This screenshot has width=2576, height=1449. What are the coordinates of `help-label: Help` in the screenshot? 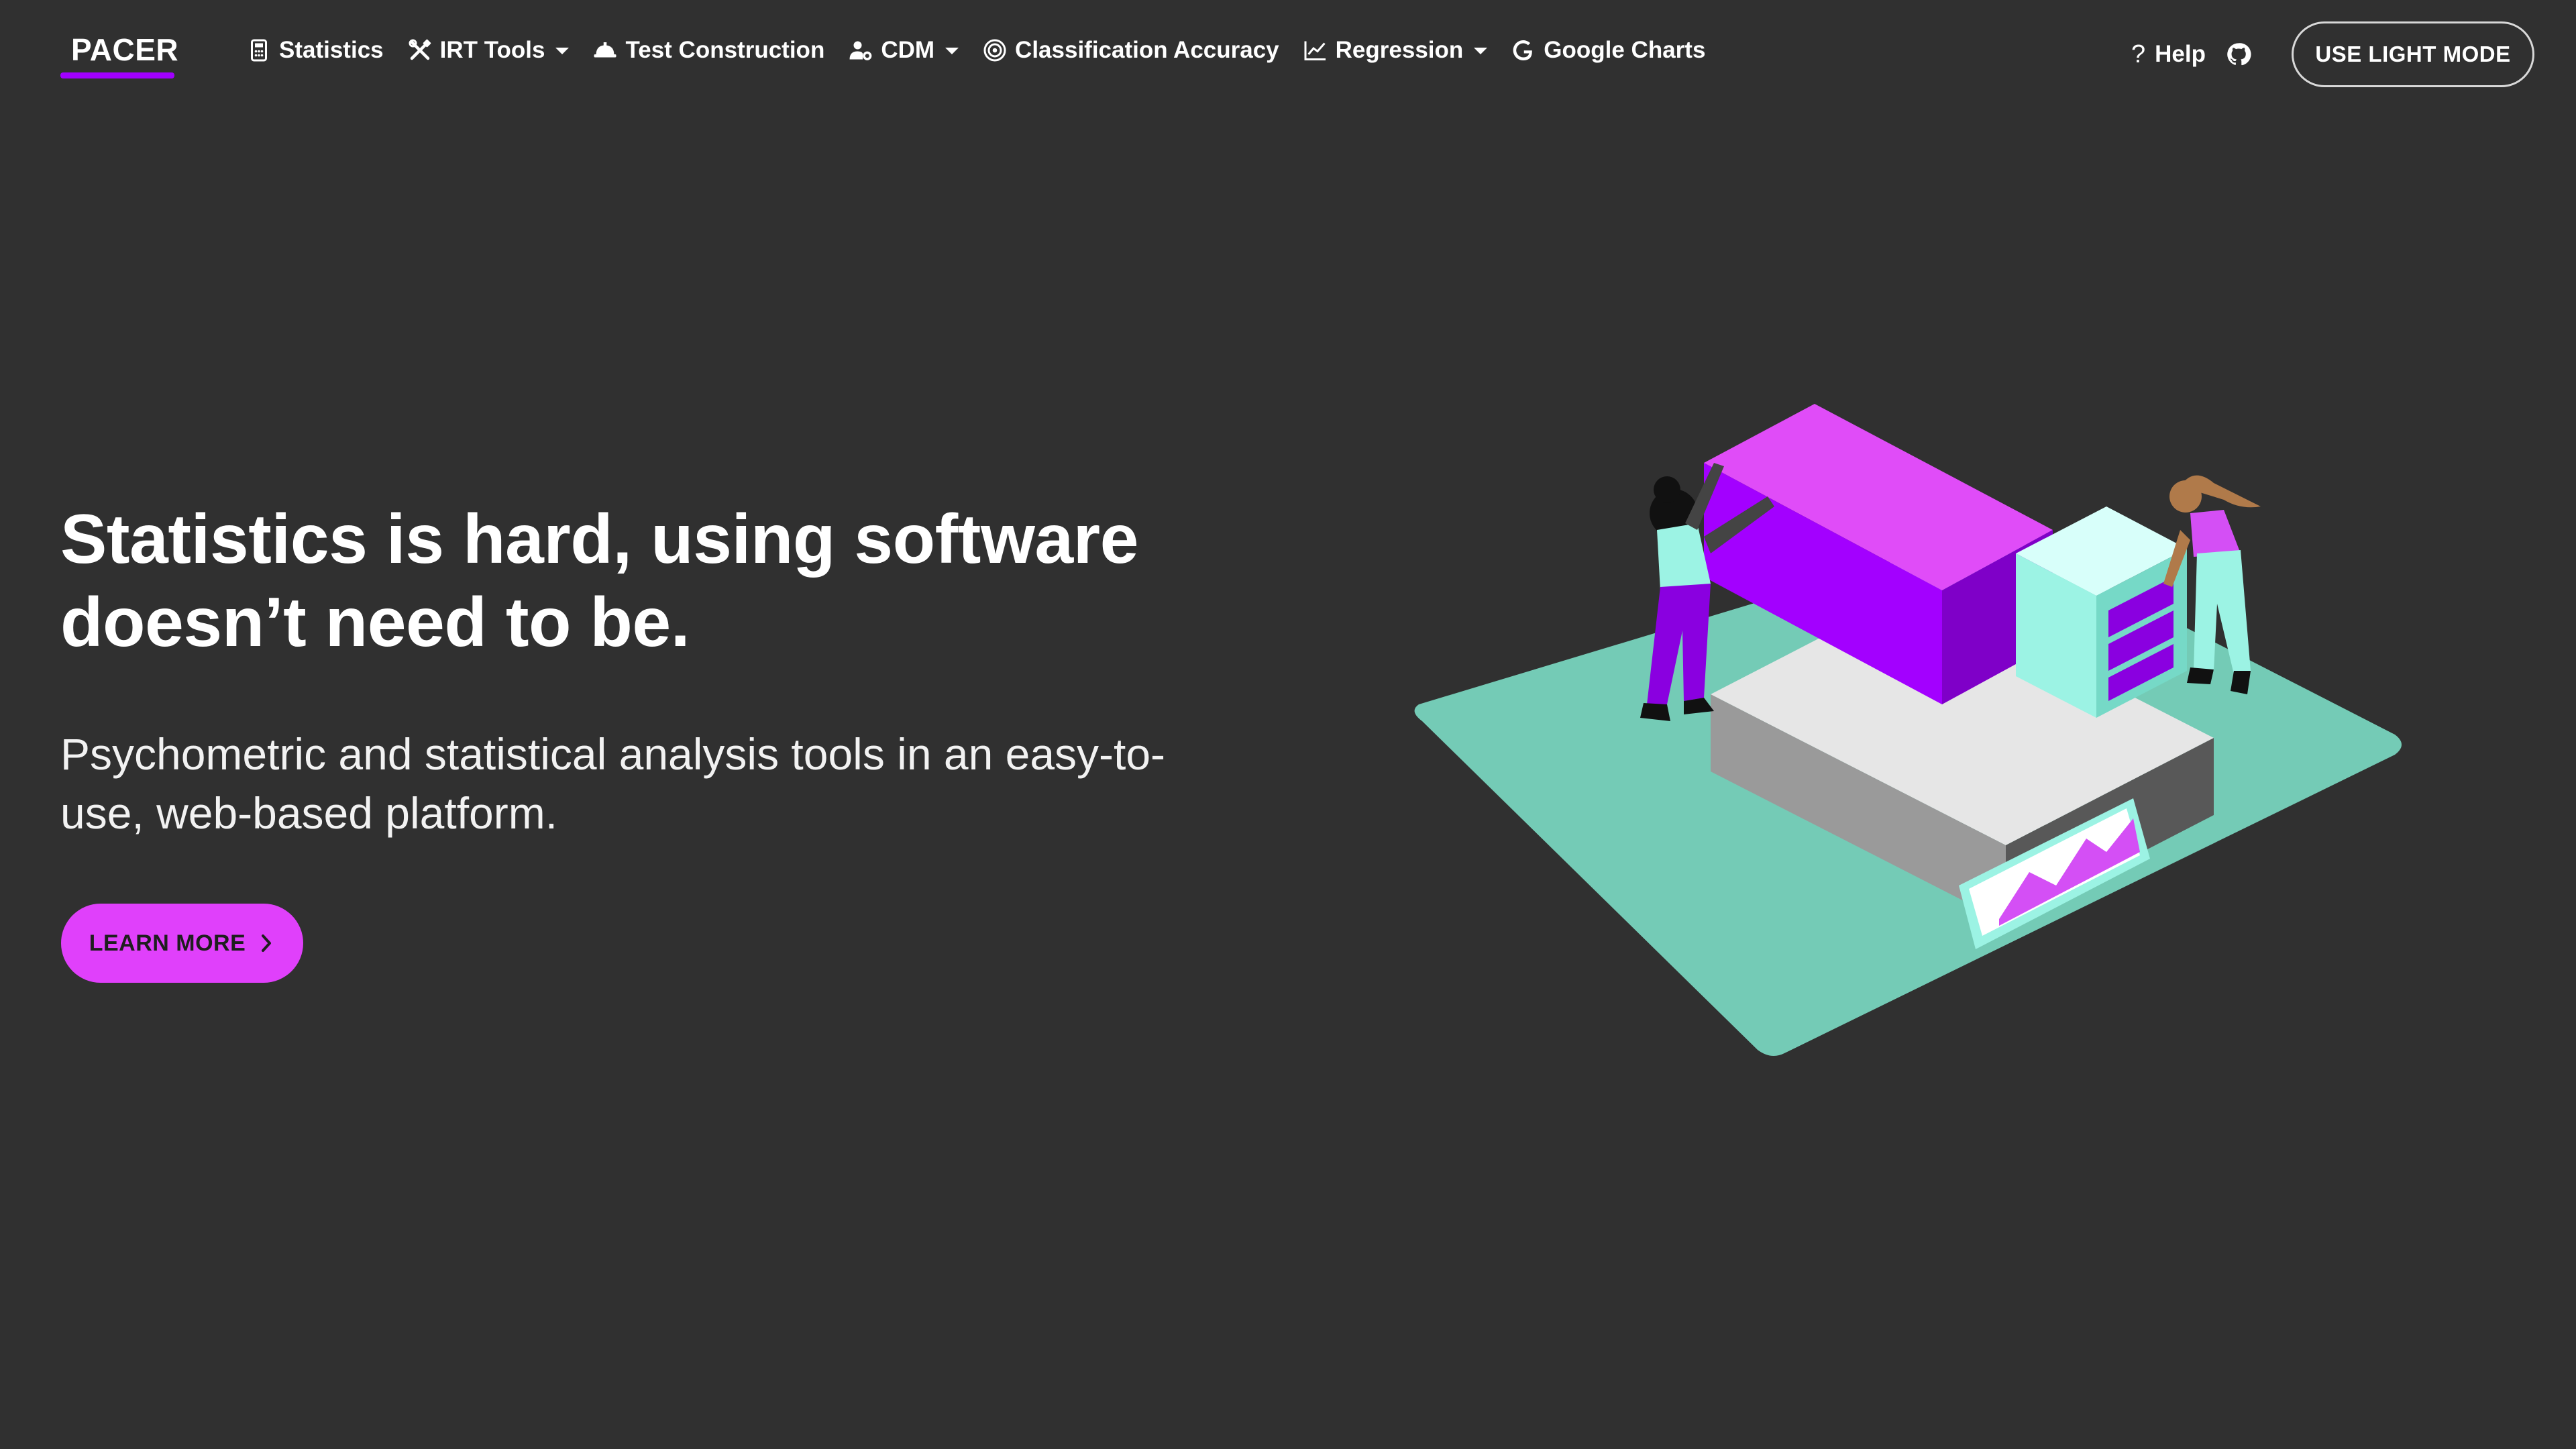 It's located at (2180, 54).